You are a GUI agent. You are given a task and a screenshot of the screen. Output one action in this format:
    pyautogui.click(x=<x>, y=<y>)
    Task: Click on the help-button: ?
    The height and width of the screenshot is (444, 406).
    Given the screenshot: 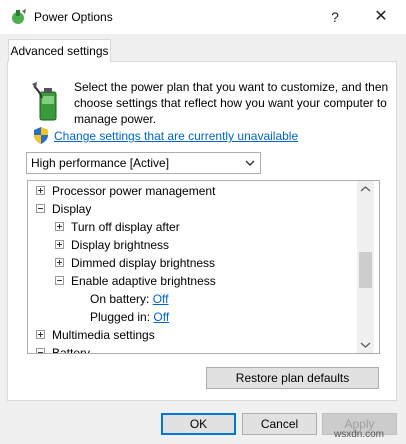 What is the action you would take?
    pyautogui.click(x=335, y=17)
    